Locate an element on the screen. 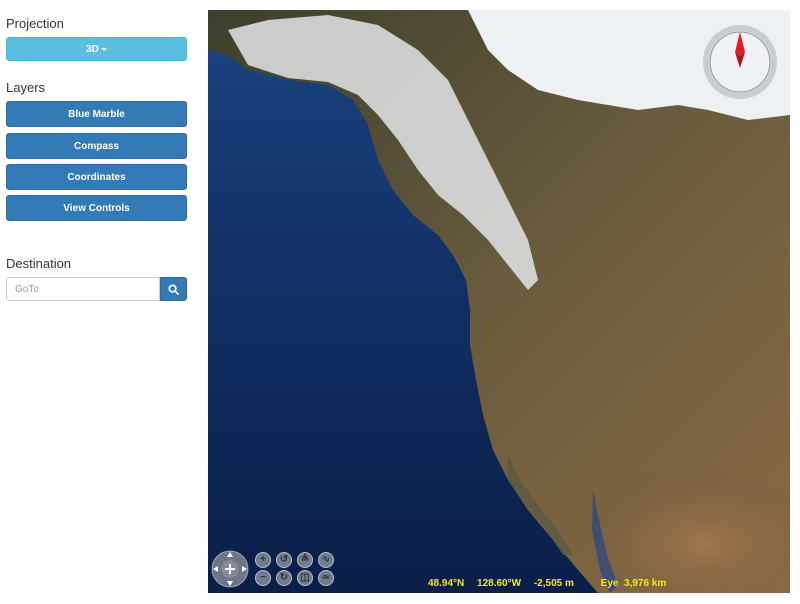 The height and width of the screenshot is (604, 800). tilt-up-icon: ≜ is located at coordinates (305, 560).